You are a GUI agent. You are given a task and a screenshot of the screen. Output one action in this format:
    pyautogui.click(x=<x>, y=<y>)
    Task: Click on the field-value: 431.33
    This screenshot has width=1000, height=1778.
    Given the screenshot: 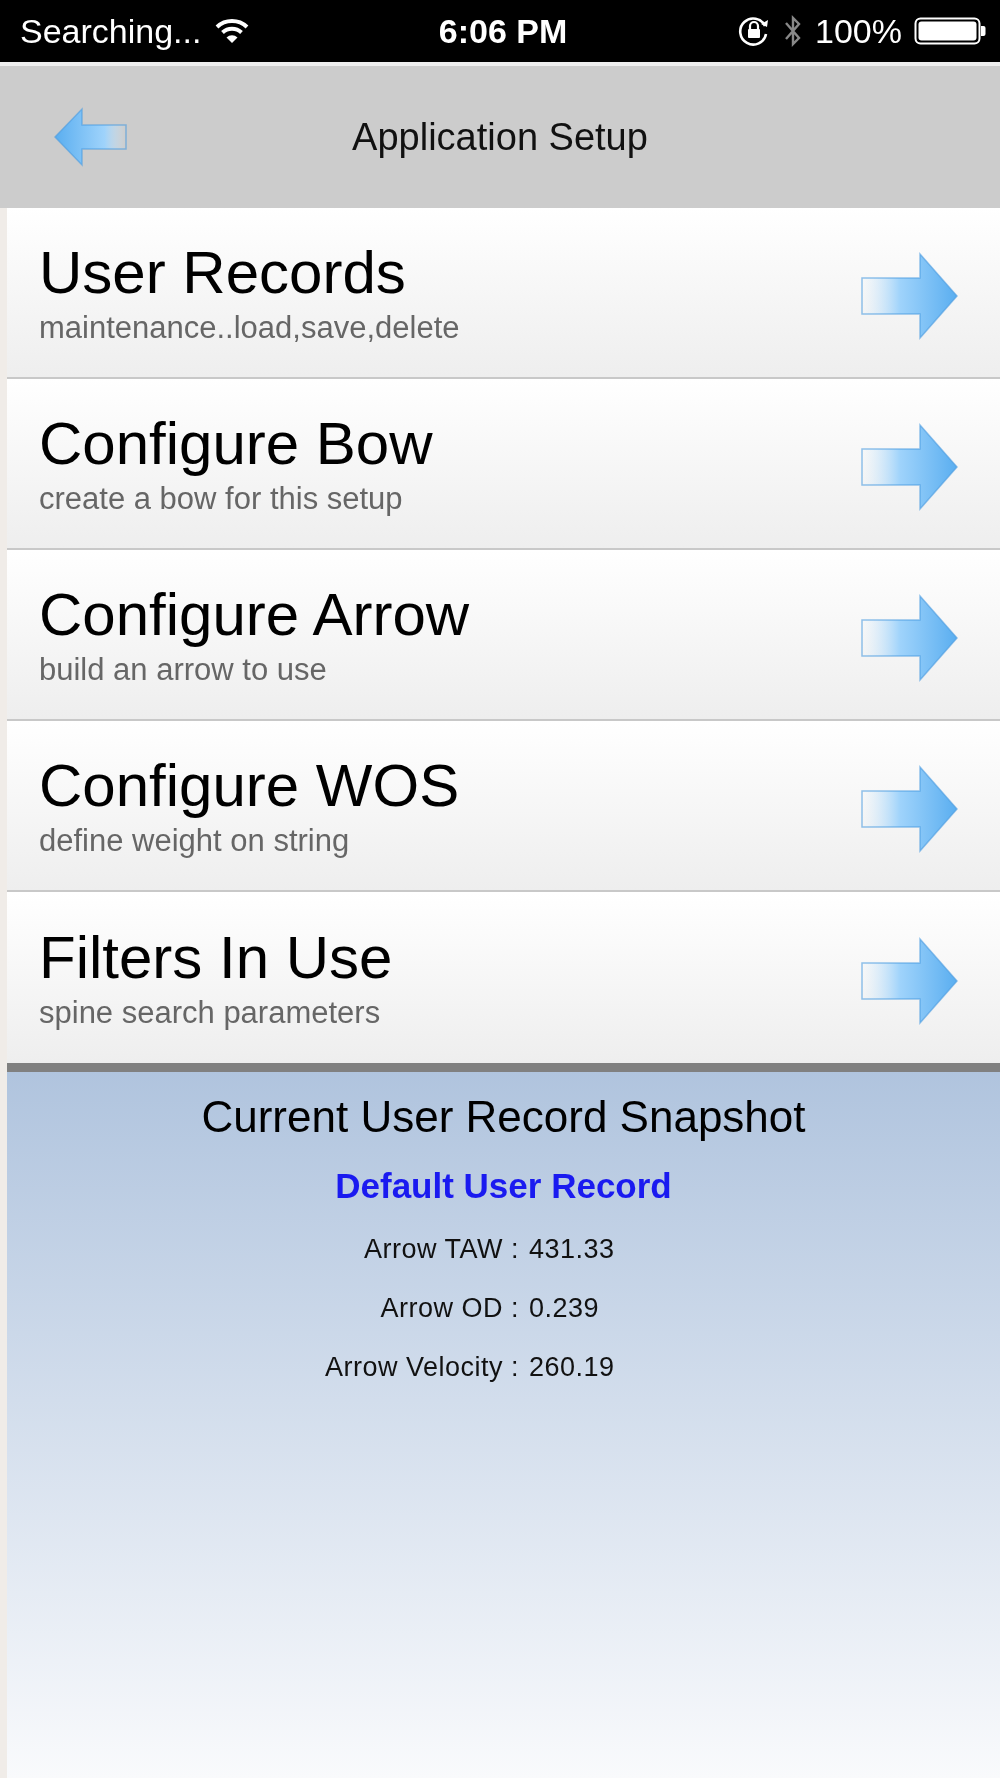 What is the action you would take?
    pyautogui.click(x=572, y=1249)
    